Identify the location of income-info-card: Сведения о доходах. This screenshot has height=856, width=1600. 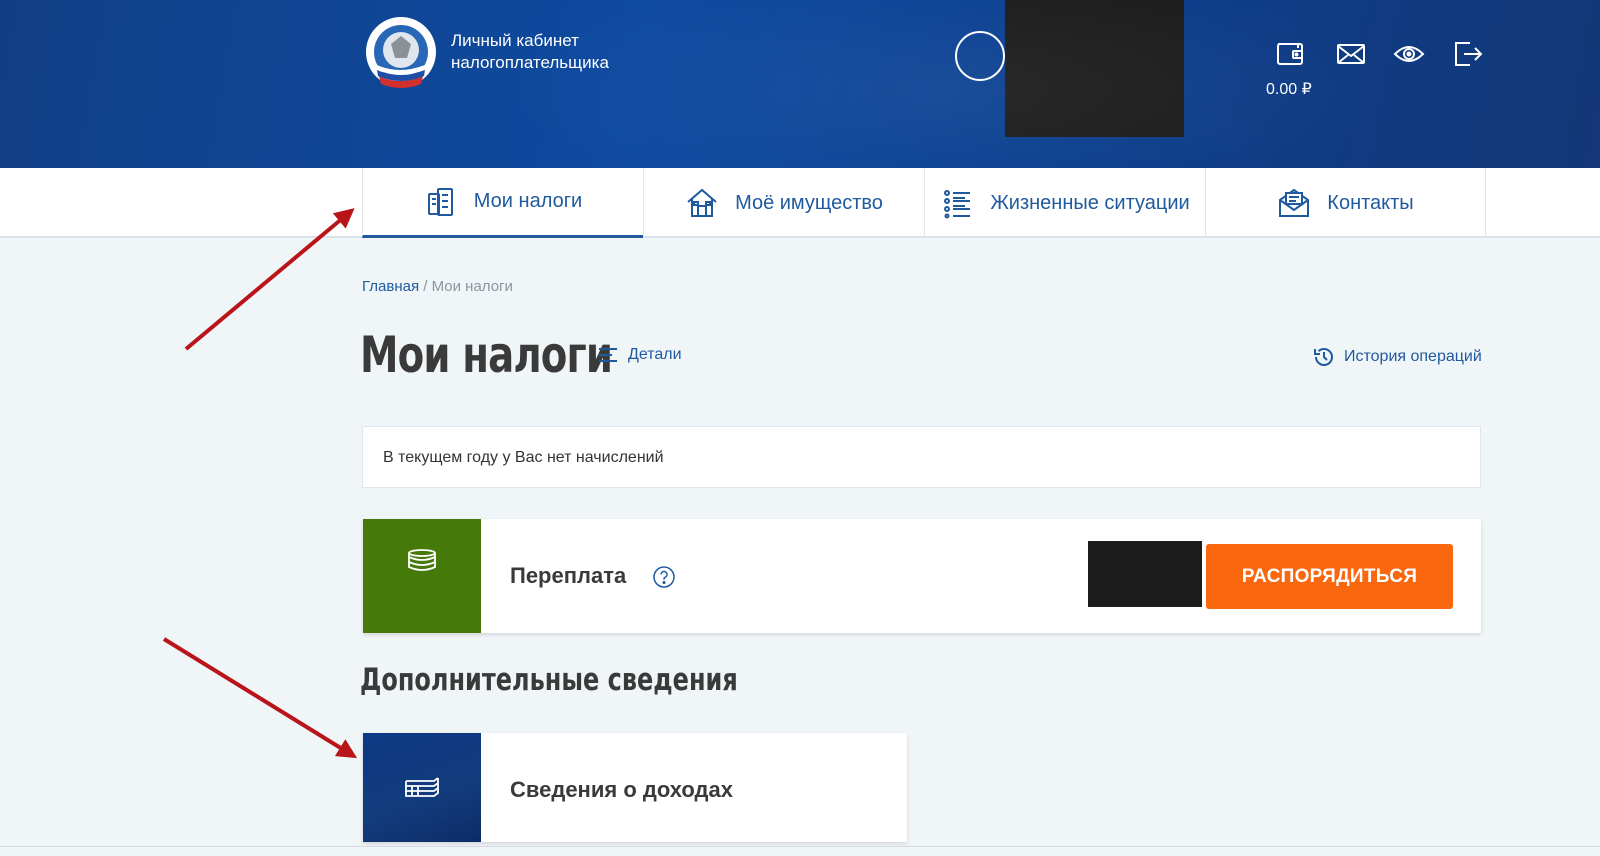
(635, 787).